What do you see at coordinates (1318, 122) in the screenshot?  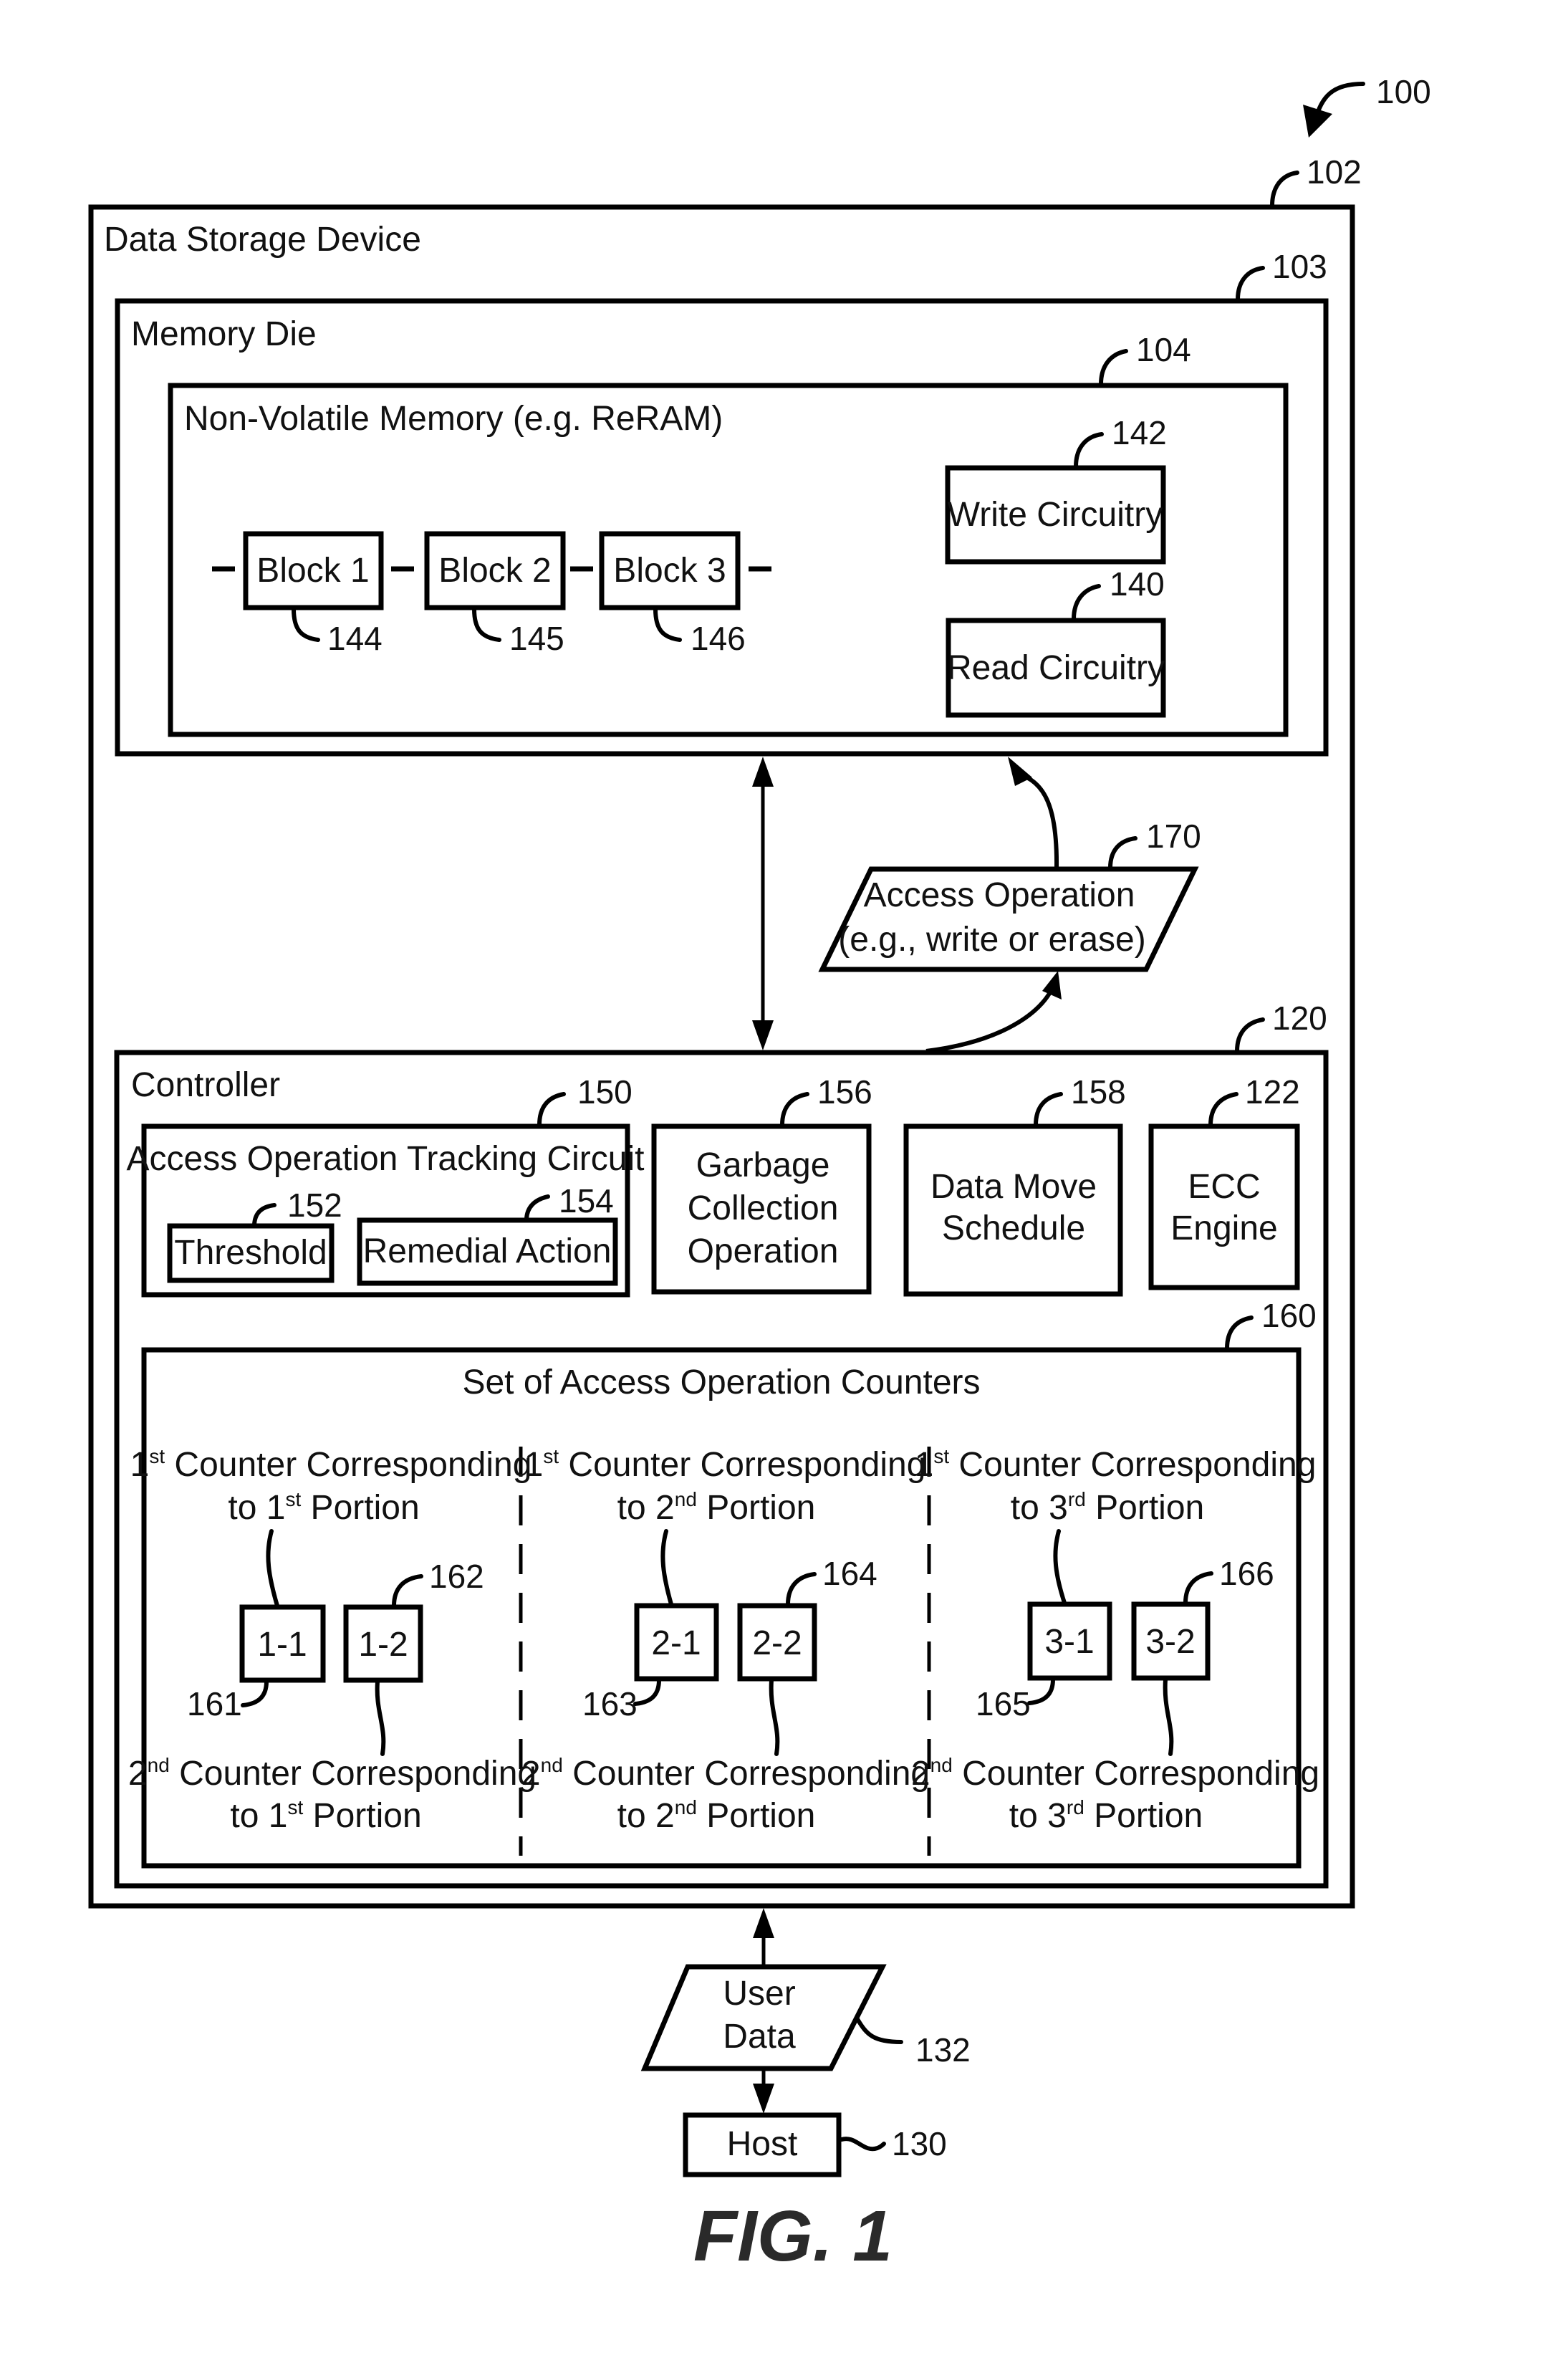 I see `arrowhead-icon` at bounding box center [1318, 122].